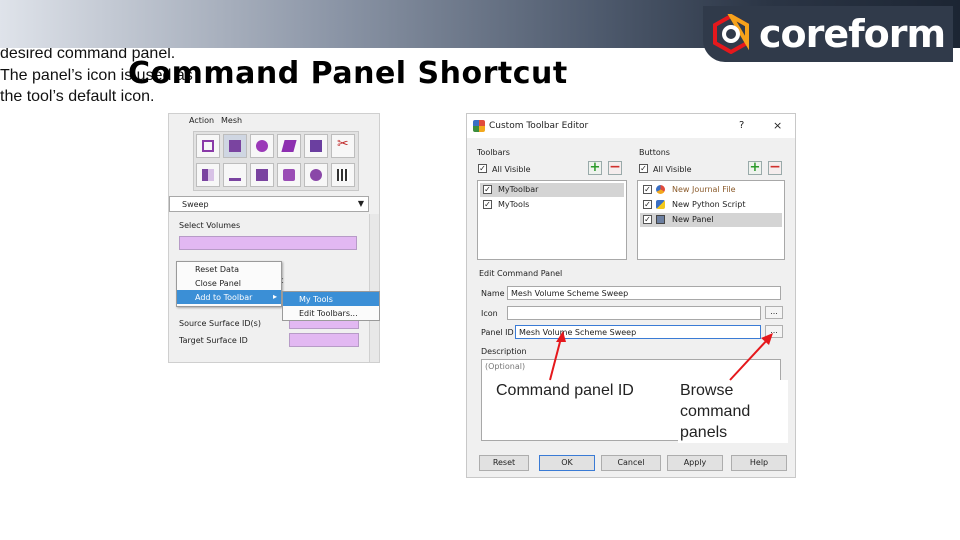  Describe the element at coordinates (693, 219) in the screenshot. I see `list-item-label: New Panel` at that location.